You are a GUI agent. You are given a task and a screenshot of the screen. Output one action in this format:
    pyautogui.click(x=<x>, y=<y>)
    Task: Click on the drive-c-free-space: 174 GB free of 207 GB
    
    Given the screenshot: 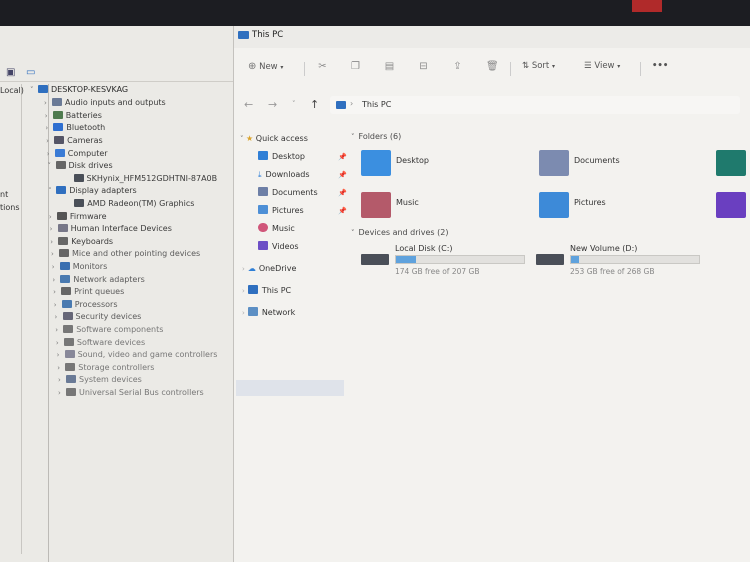 What is the action you would take?
    pyautogui.click(x=437, y=271)
    